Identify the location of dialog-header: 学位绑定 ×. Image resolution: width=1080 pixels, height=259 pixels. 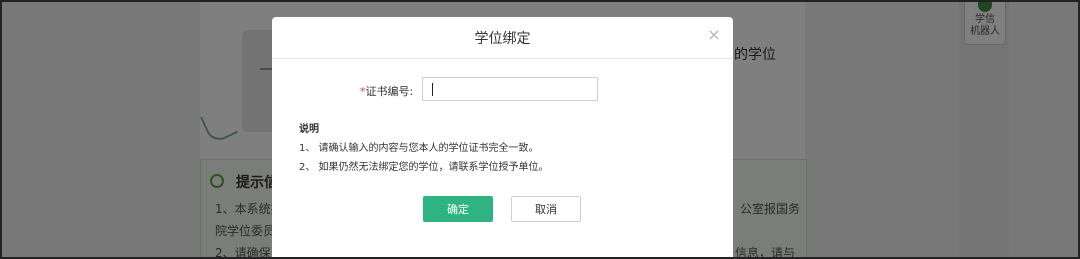
(502, 38).